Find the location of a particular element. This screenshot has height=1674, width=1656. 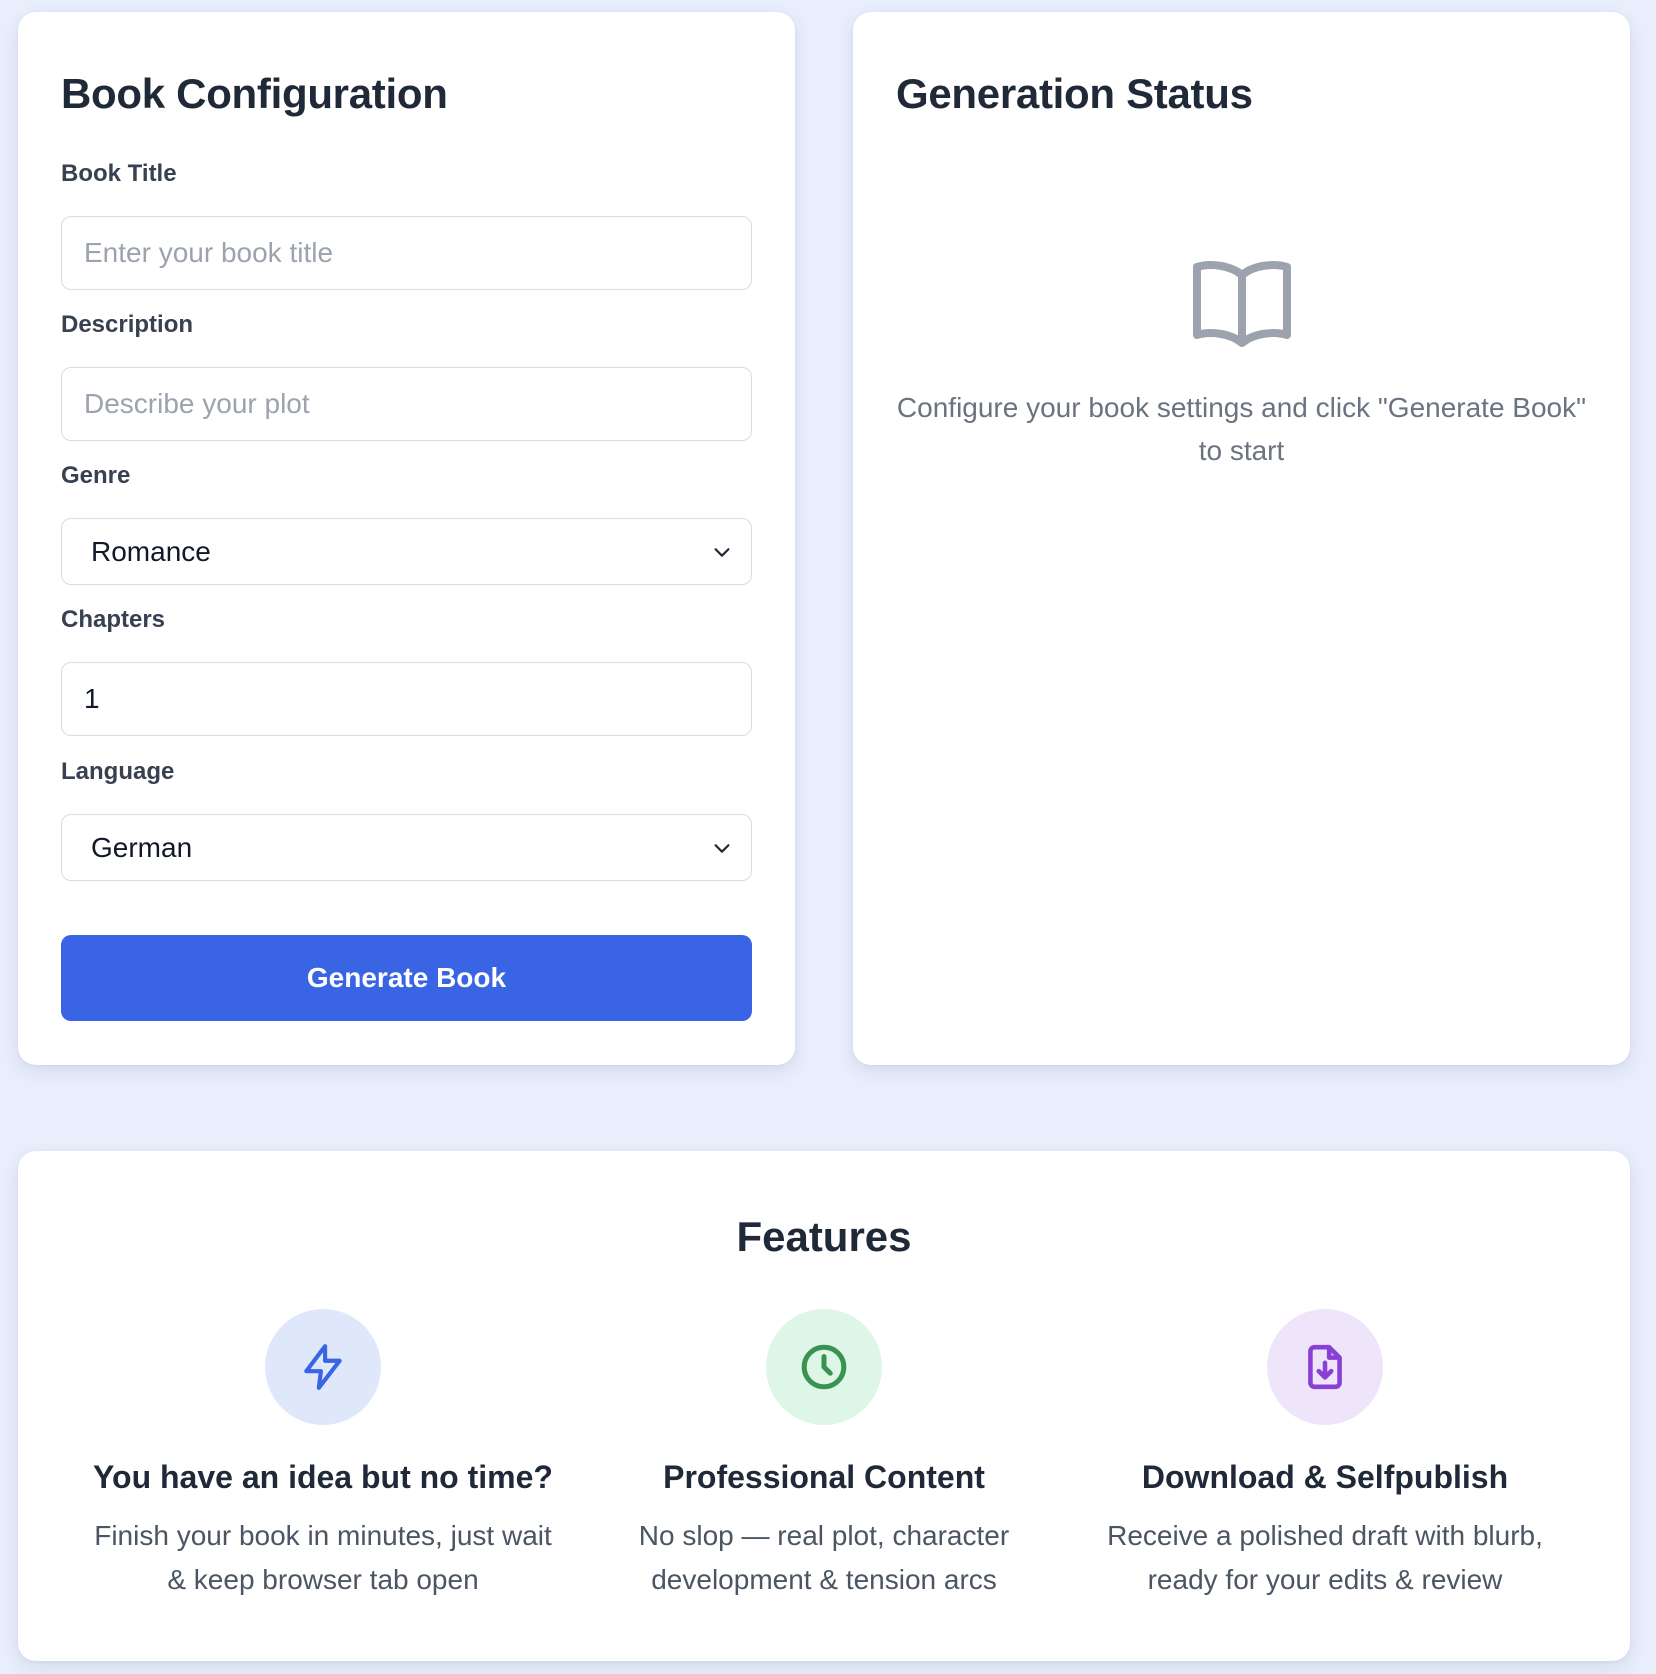

book-title-label: Book Title is located at coordinates (119, 173).